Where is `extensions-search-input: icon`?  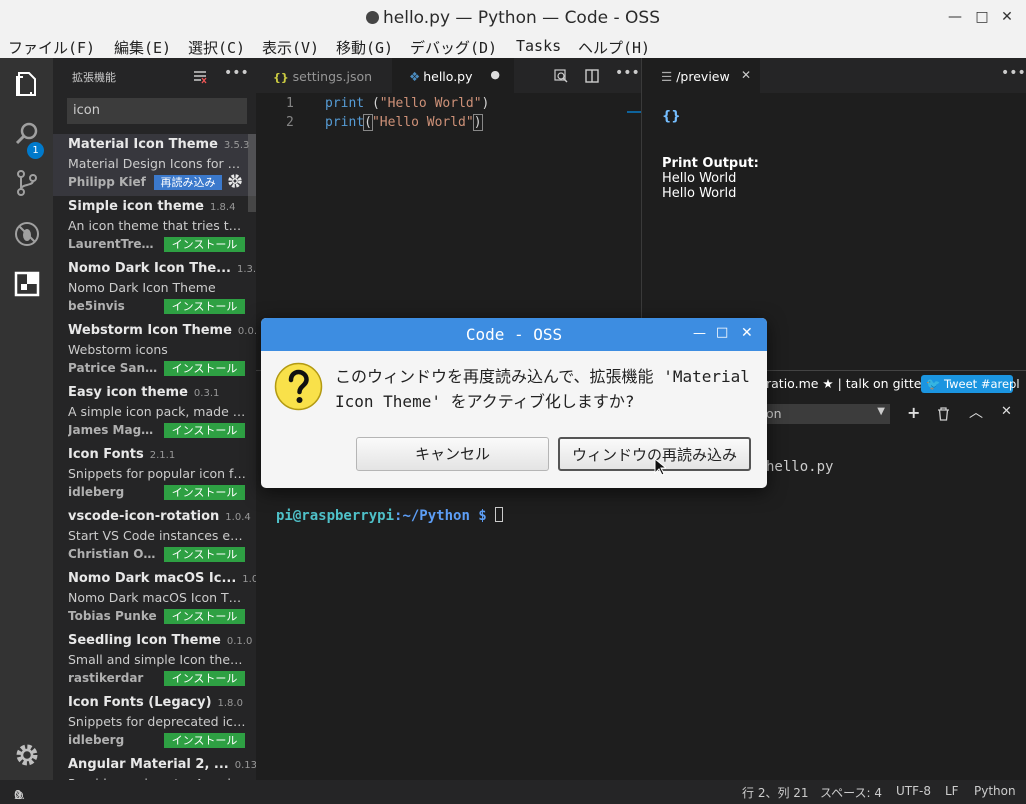
extensions-search-input: icon is located at coordinates (157, 111).